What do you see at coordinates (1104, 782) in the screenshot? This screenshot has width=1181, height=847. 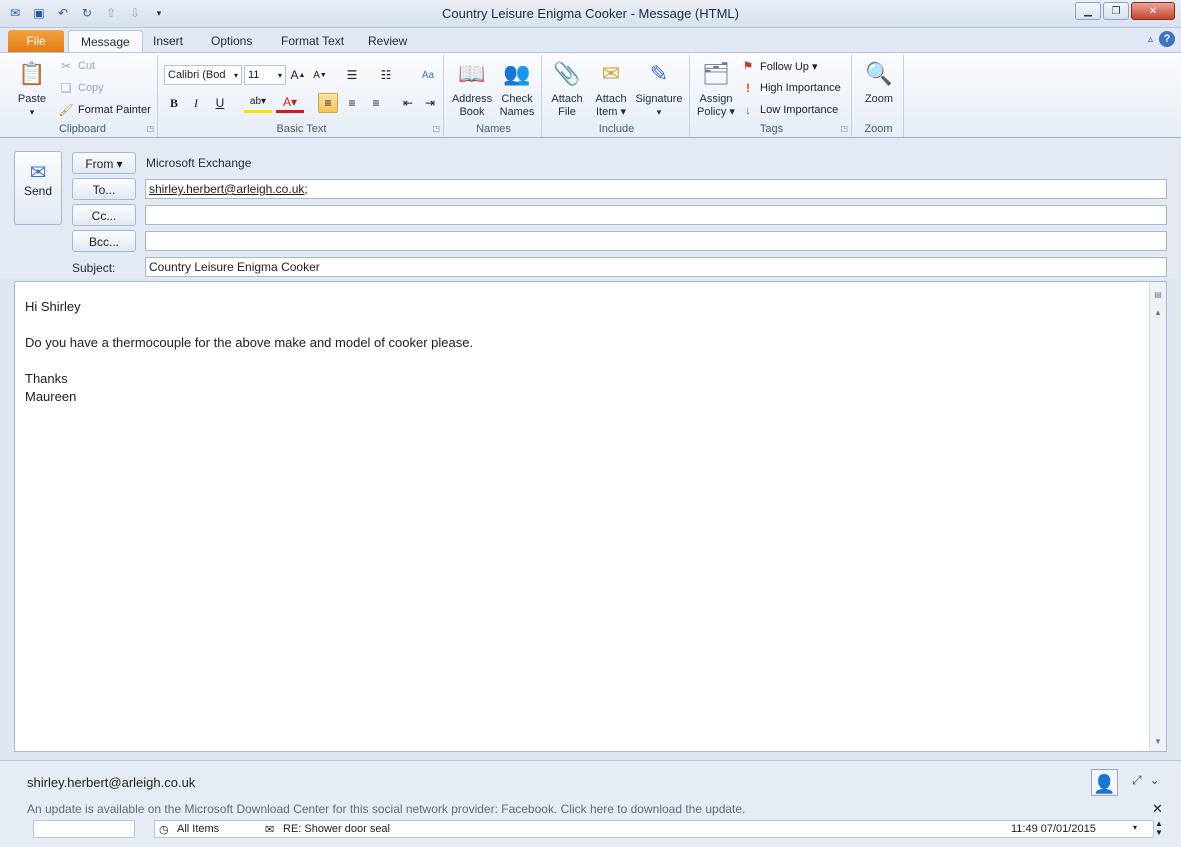 I see `avatar: 👤` at bounding box center [1104, 782].